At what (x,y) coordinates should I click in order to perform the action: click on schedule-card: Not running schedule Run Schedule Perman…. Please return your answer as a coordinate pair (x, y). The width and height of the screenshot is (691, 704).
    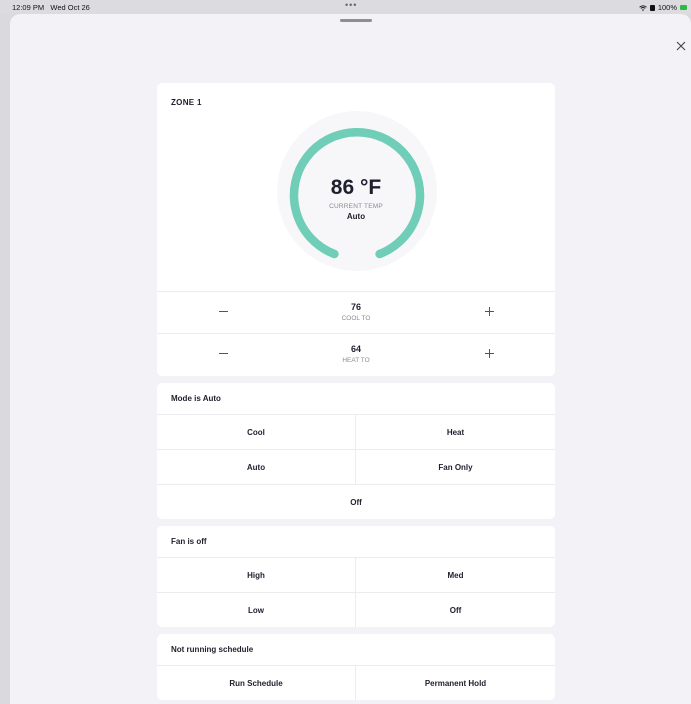
    Looking at the image, I should click on (356, 667).